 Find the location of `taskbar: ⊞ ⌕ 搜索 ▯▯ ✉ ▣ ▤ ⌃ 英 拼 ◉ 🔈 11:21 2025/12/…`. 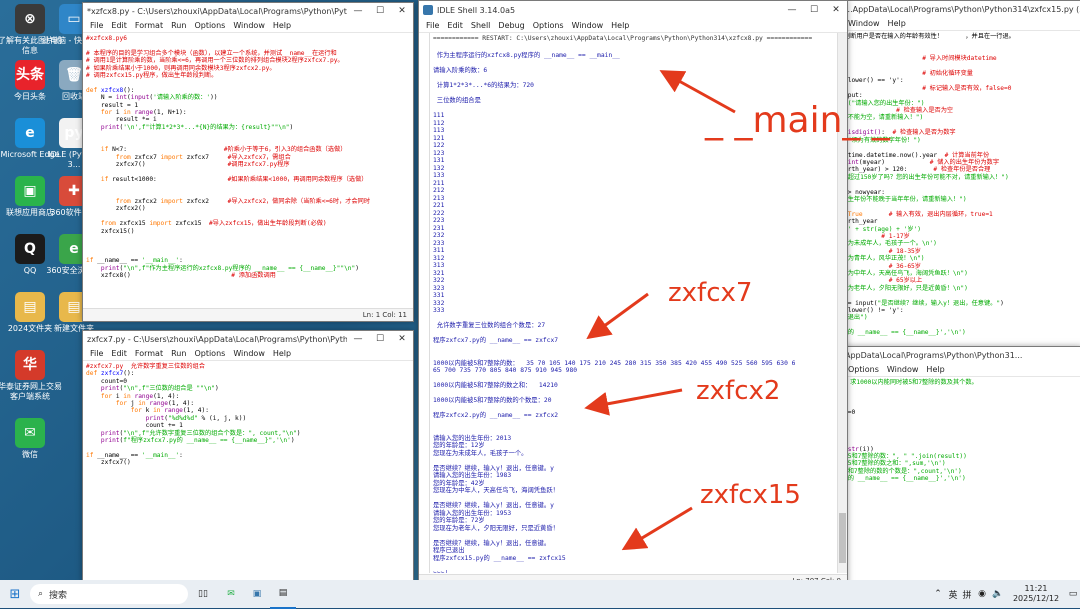

taskbar: ⊞ ⌕ 搜索 ▯▯ ✉ ▣ ▤ ⌃ 英 拼 ◉ 🔈 11:21 2025/12/… is located at coordinates (540, 594).